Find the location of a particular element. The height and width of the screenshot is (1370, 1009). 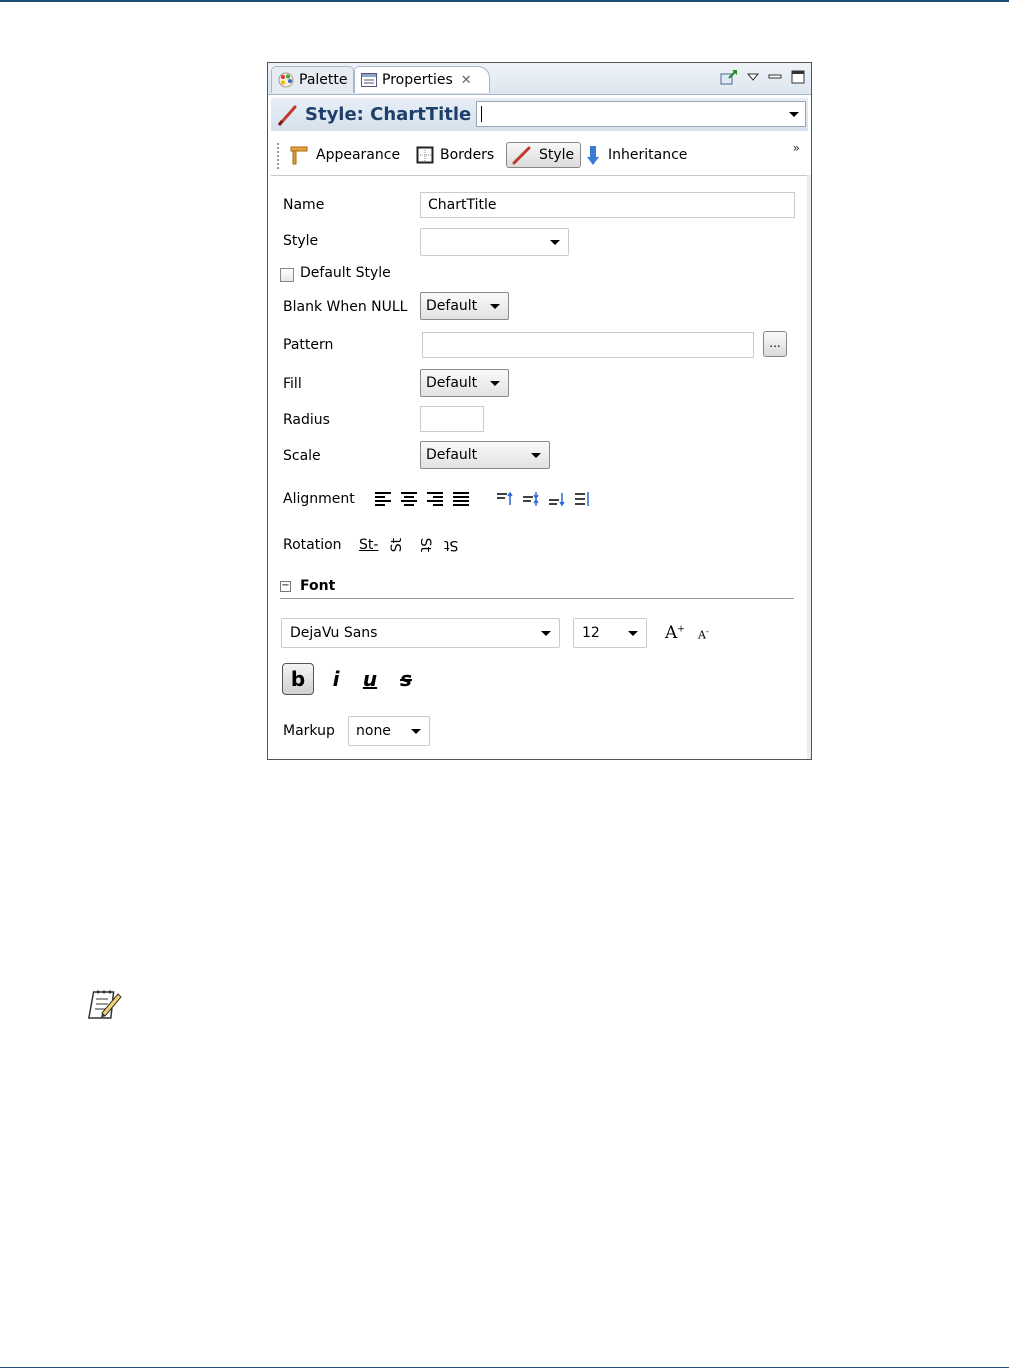

font-shrink-button: A- is located at coordinates (703, 634).